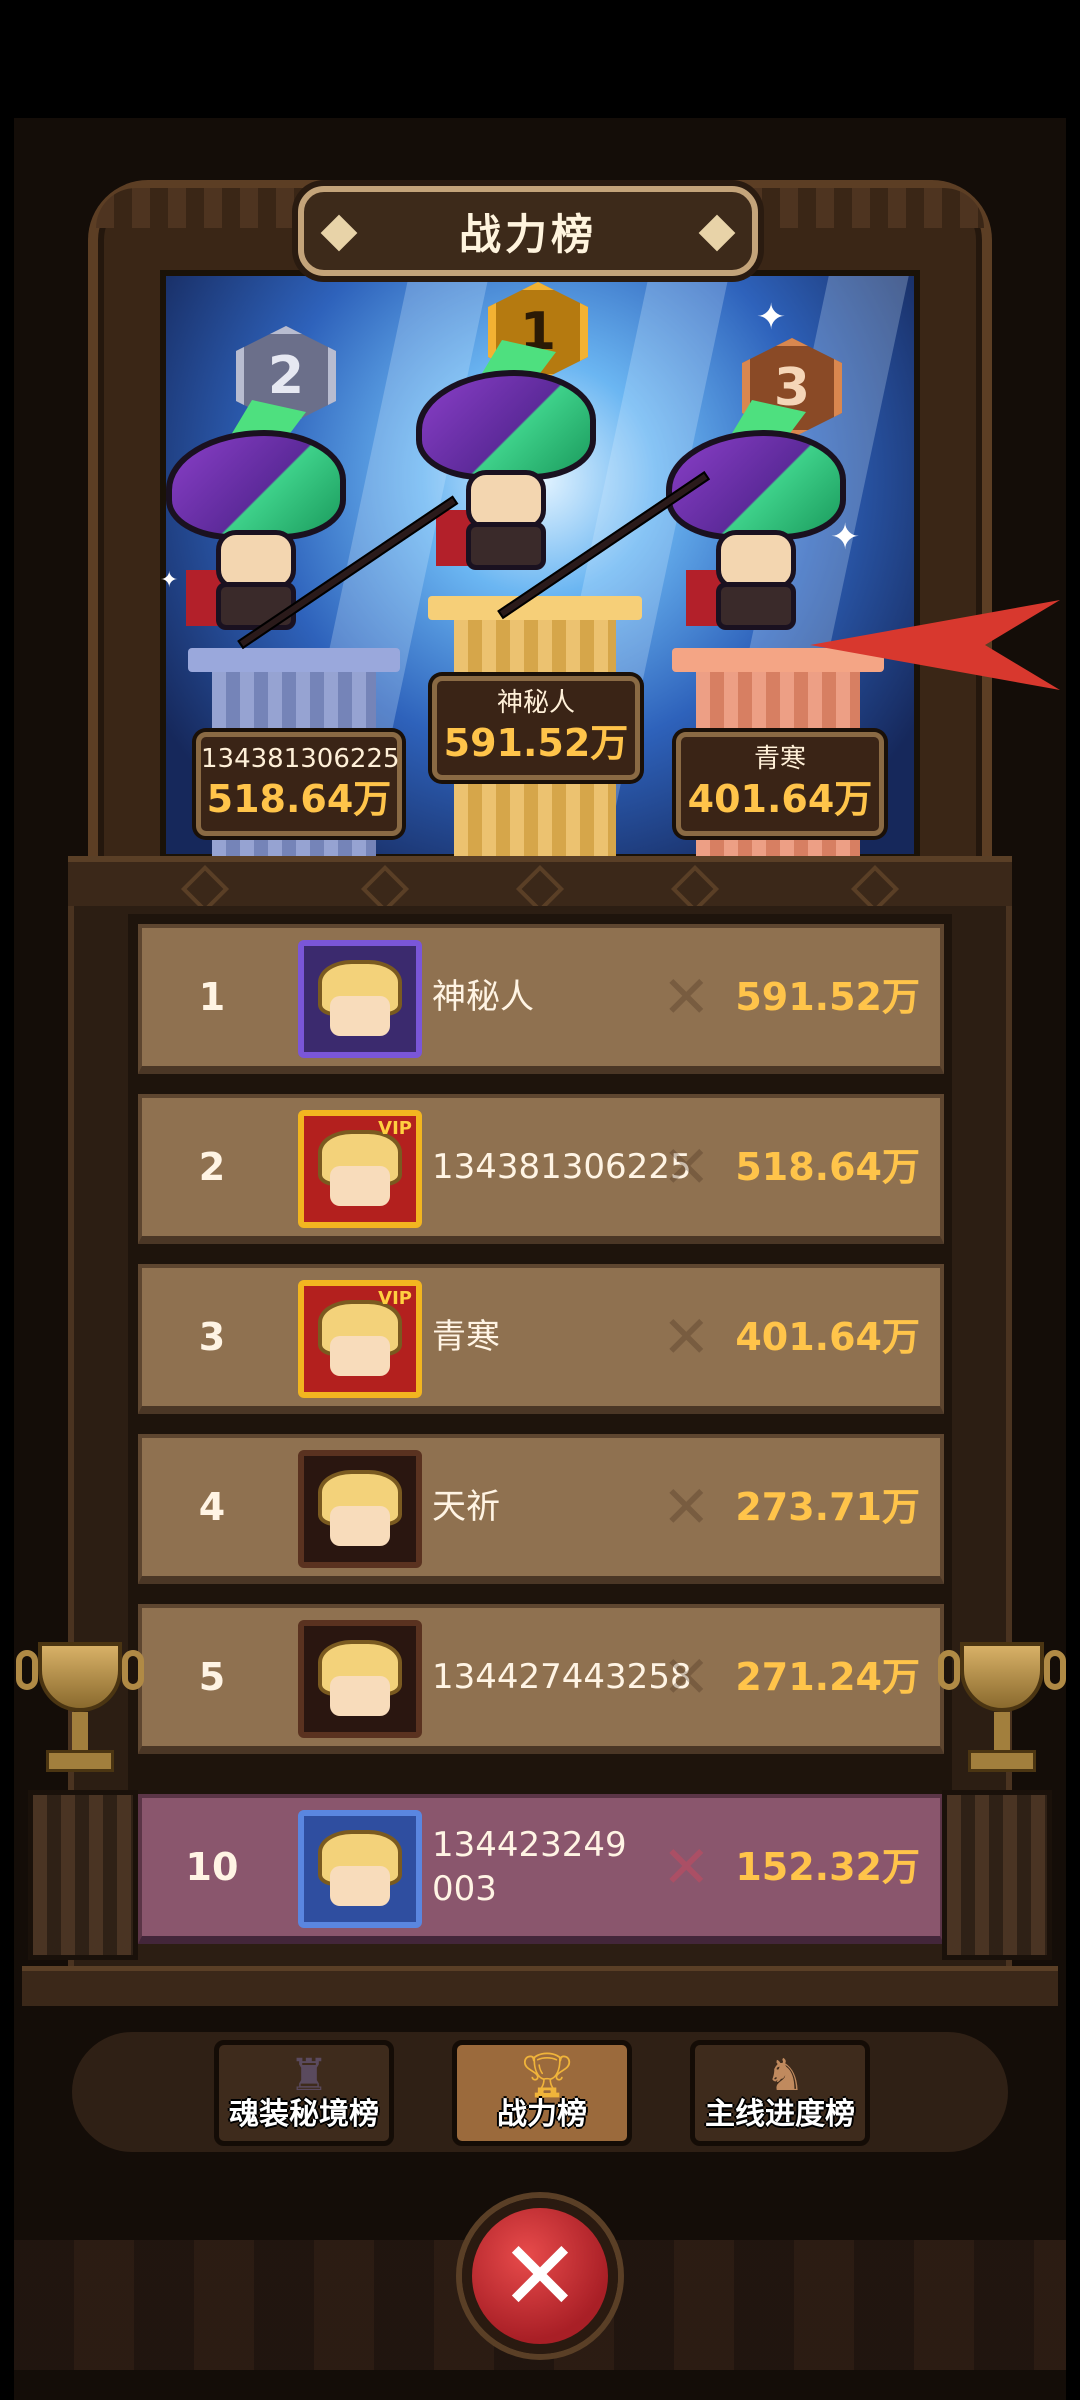 Image resolution: width=1080 pixels, height=2400 pixels. What do you see at coordinates (542, 2114) in the screenshot?
I see `tab-label: 战力榜` at bounding box center [542, 2114].